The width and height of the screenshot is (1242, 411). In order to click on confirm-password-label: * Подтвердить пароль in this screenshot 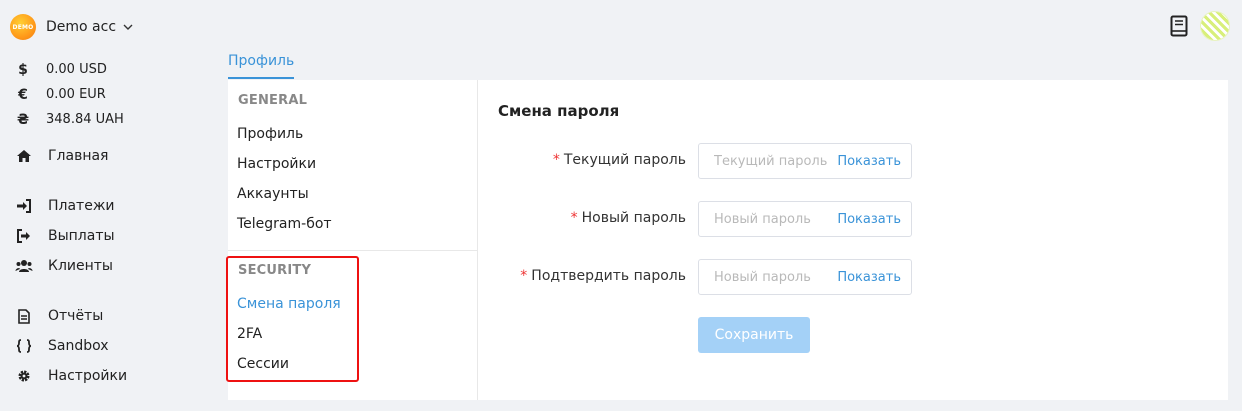, I will do `click(603, 276)`.